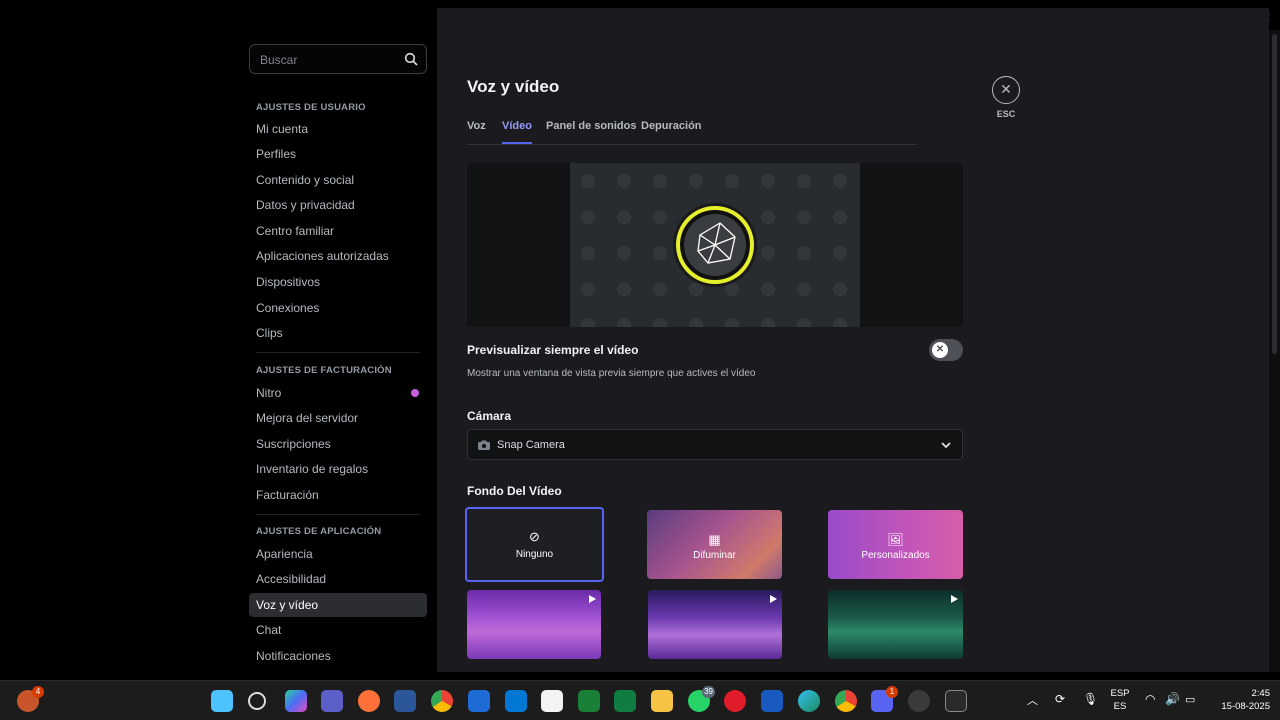  What do you see at coordinates (553, 350) in the screenshot?
I see `preview-option-title: Previsualizar siempre el vídeo` at bounding box center [553, 350].